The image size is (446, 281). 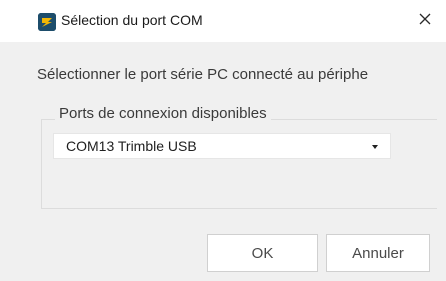 I want to click on port-select-dropdown: COM13 Trimble USB, so click(x=222, y=146).